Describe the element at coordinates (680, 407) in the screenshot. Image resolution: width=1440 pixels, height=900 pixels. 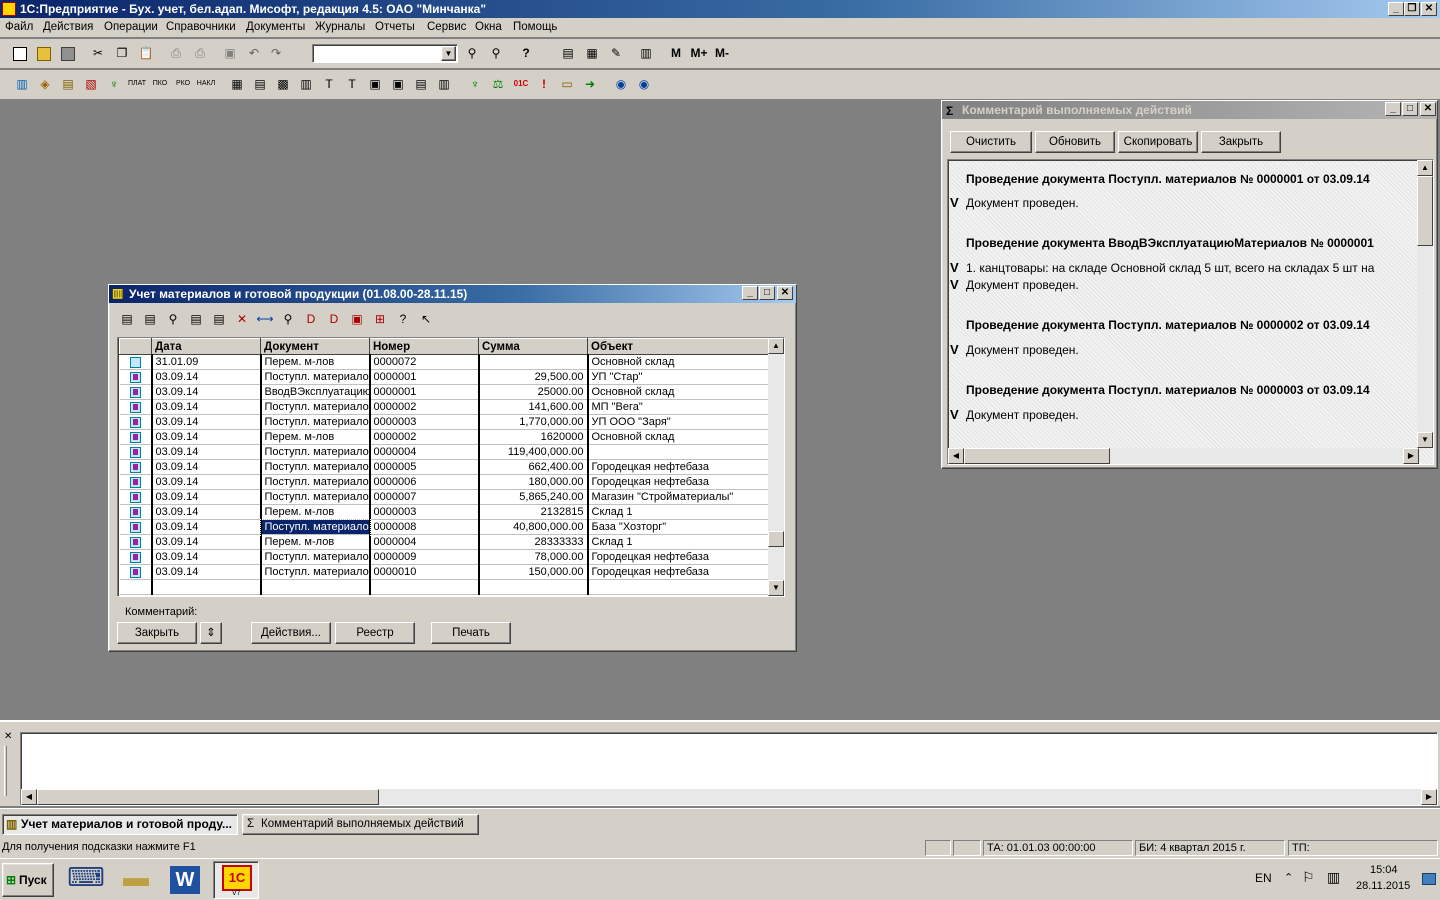
I see `cell-object: МП "Вега"` at that location.